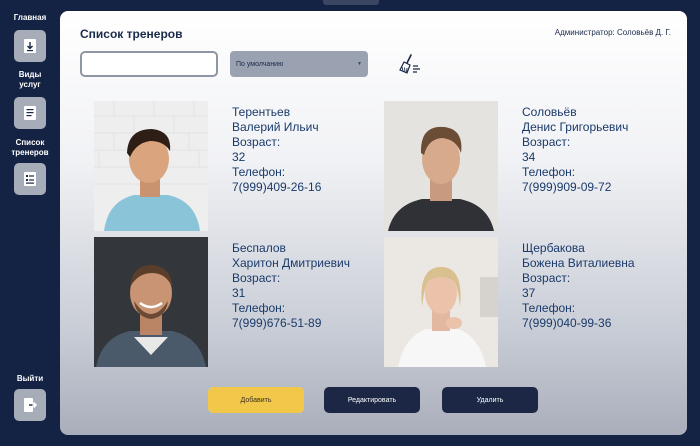 The image size is (700, 446). Describe the element at coordinates (259, 248) in the screenshot. I see `trainer-last-name: Беспалов` at that location.